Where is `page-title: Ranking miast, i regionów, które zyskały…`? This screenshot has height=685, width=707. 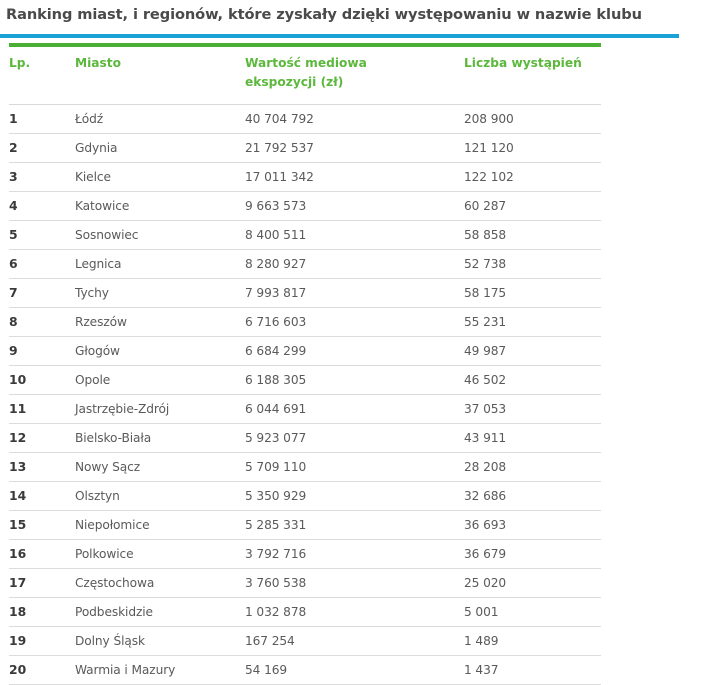
page-title: Ranking miast, i regionów, które zyskały… is located at coordinates (324, 14).